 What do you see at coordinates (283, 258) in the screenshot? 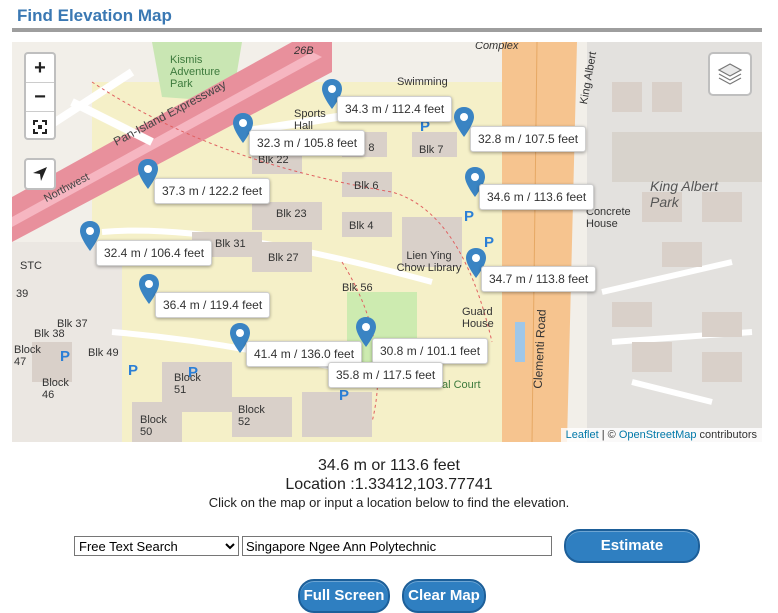
I see `map-label-blk27: Blk 27` at bounding box center [283, 258].